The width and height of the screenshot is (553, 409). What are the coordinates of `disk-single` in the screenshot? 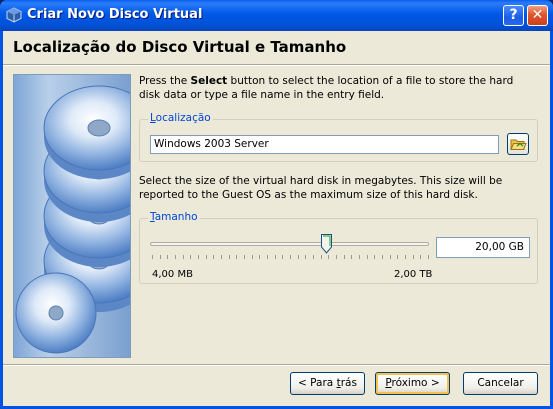 It's located at (56, 313).